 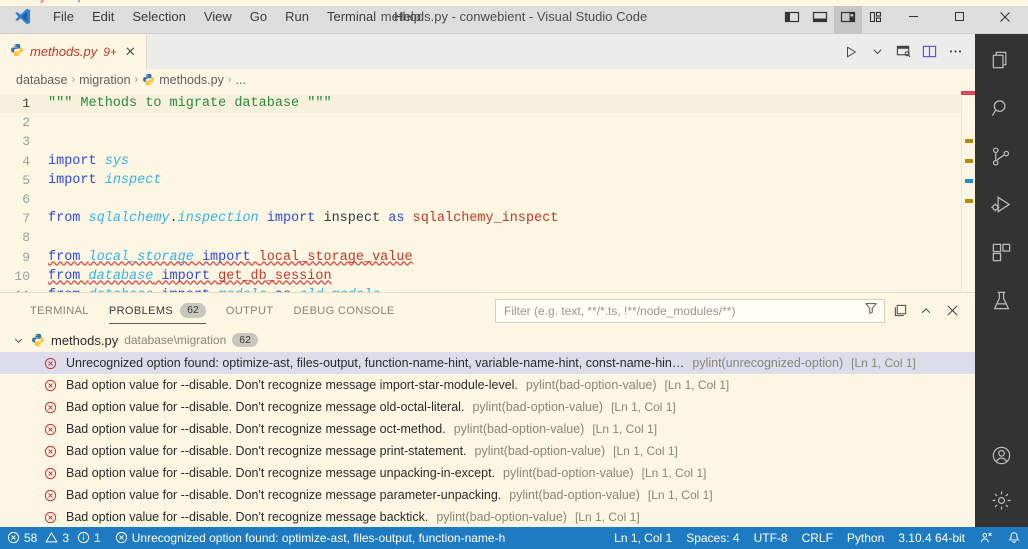 What do you see at coordinates (969, 161) in the screenshot?
I see `overview-ruler-mark` at bounding box center [969, 161].